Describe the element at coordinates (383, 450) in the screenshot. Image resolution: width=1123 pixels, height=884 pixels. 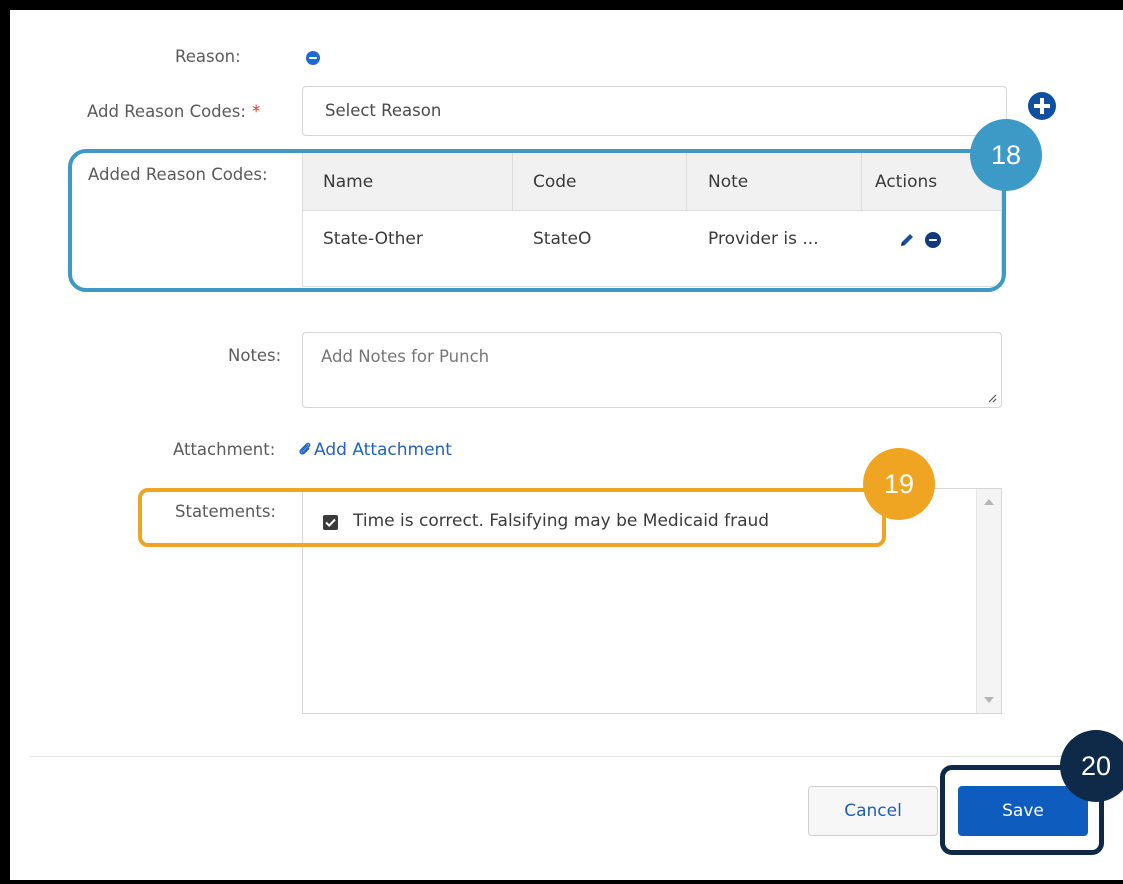
I see `add-attachment-text: Add Attachment` at that location.